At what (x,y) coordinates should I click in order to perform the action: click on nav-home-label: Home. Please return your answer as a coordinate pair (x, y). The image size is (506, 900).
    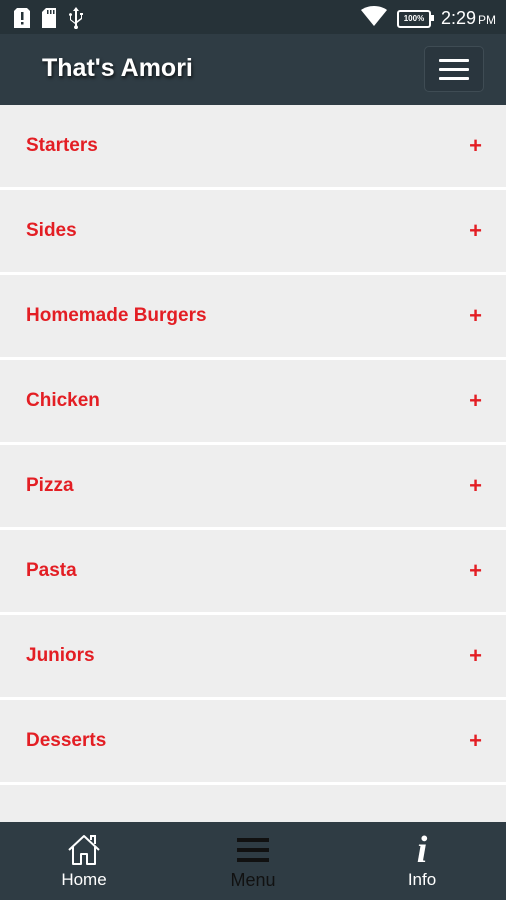
    Looking at the image, I should click on (84, 879).